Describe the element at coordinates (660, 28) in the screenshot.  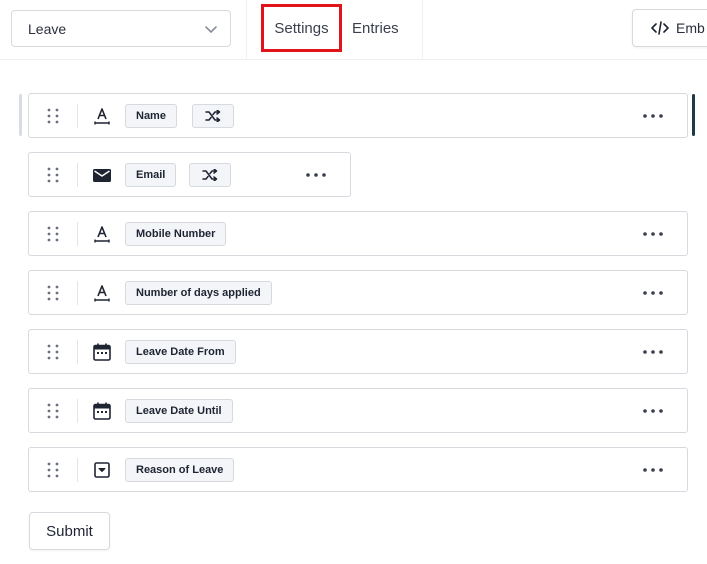
I see `code-icon` at that location.